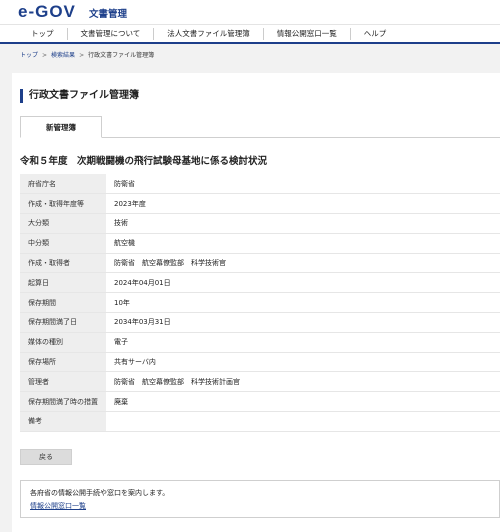 The width and height of the screenshot is (500, 532). What do you see at coordinates (61, 127) in the screenshot?
I see `tab-new-register: 新管理簿` at bounding box center [61, 127].